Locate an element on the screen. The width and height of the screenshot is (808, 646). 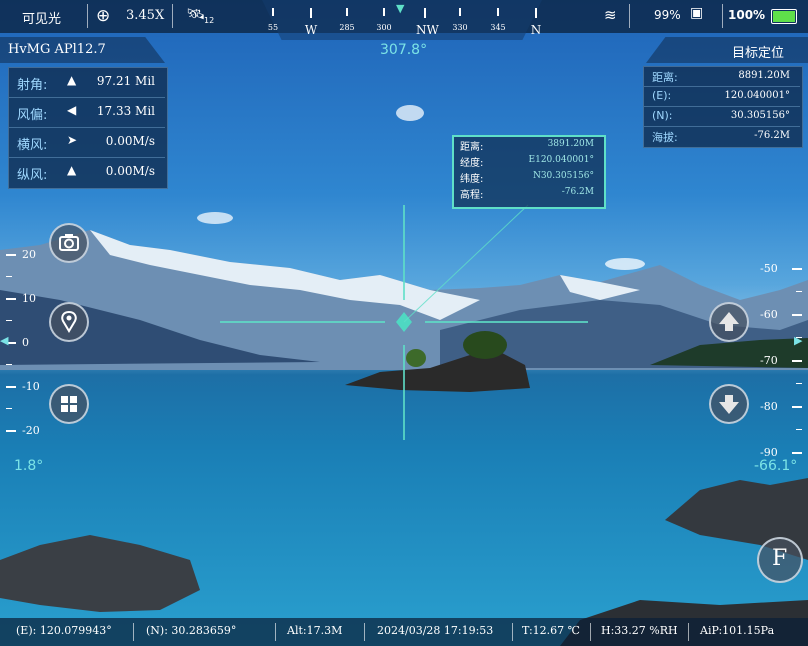
gallery-button is located at coordinates (69, 404).